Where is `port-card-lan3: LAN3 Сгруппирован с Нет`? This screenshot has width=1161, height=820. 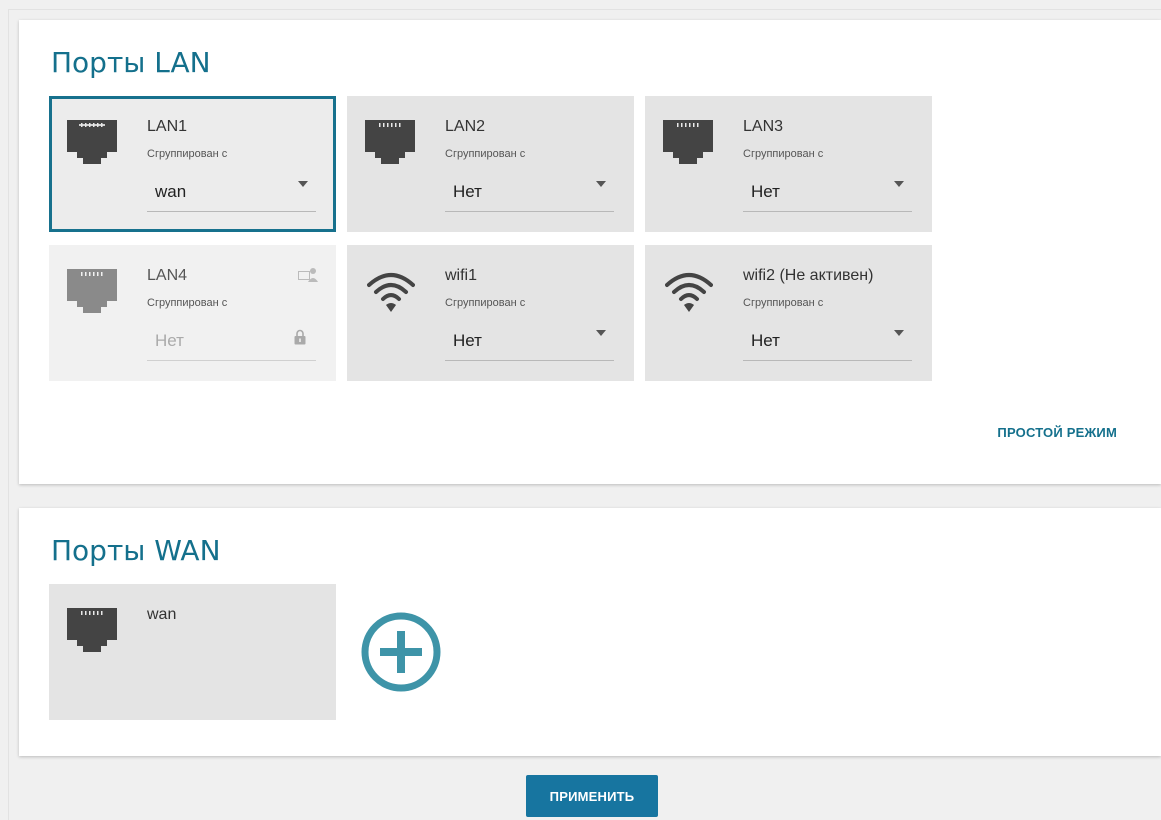
port-card-lan3: LAN3 Сгруппирован с Нет is located at coordinates (788, 164).